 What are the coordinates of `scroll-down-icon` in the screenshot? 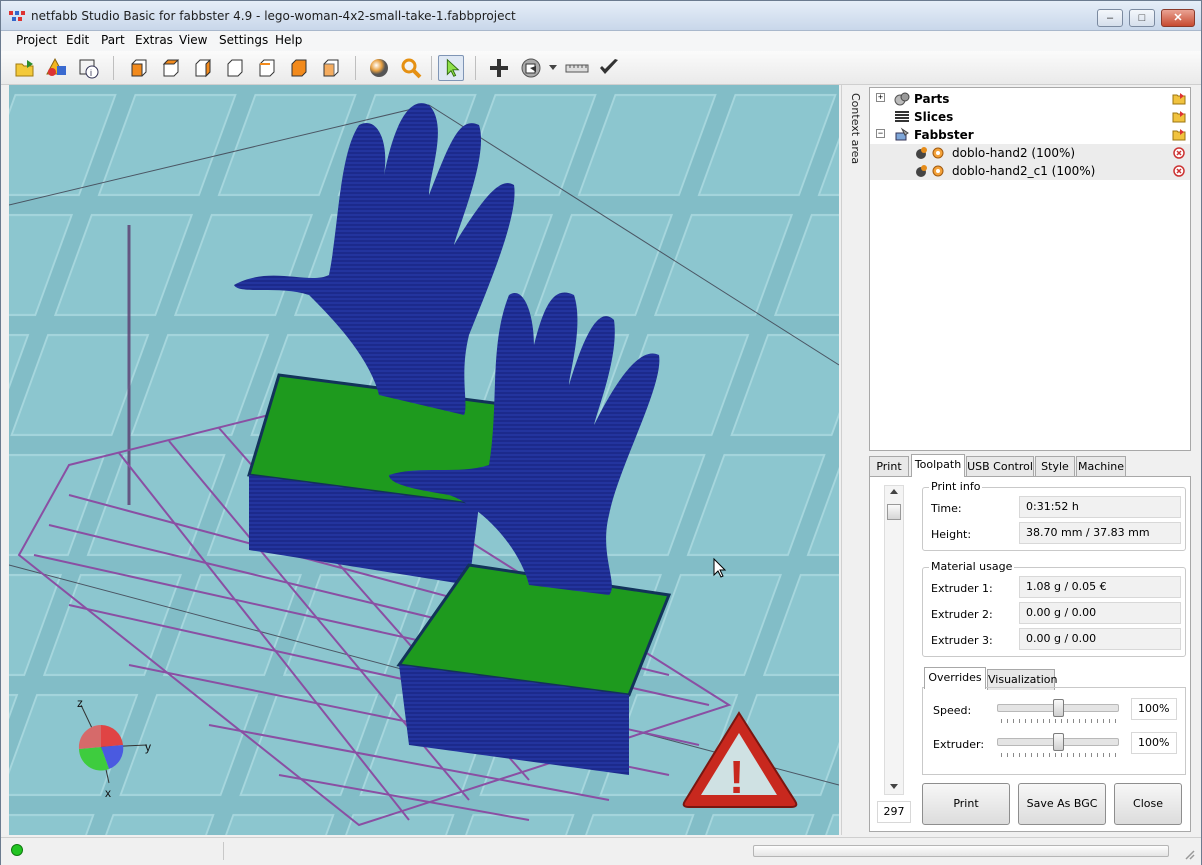 It's located at (894, 787).